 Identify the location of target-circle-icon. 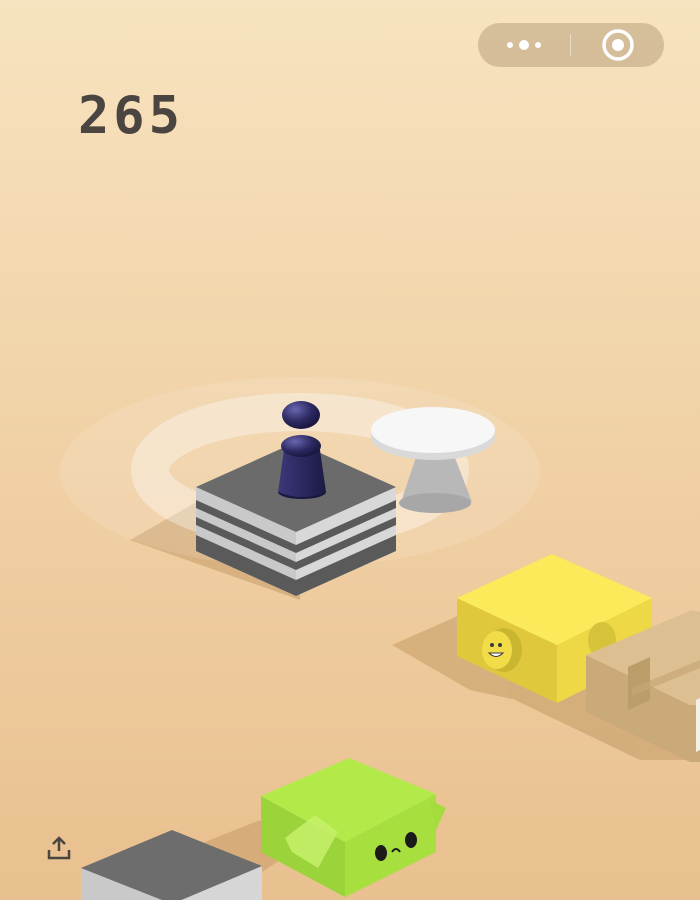
(617, 45).